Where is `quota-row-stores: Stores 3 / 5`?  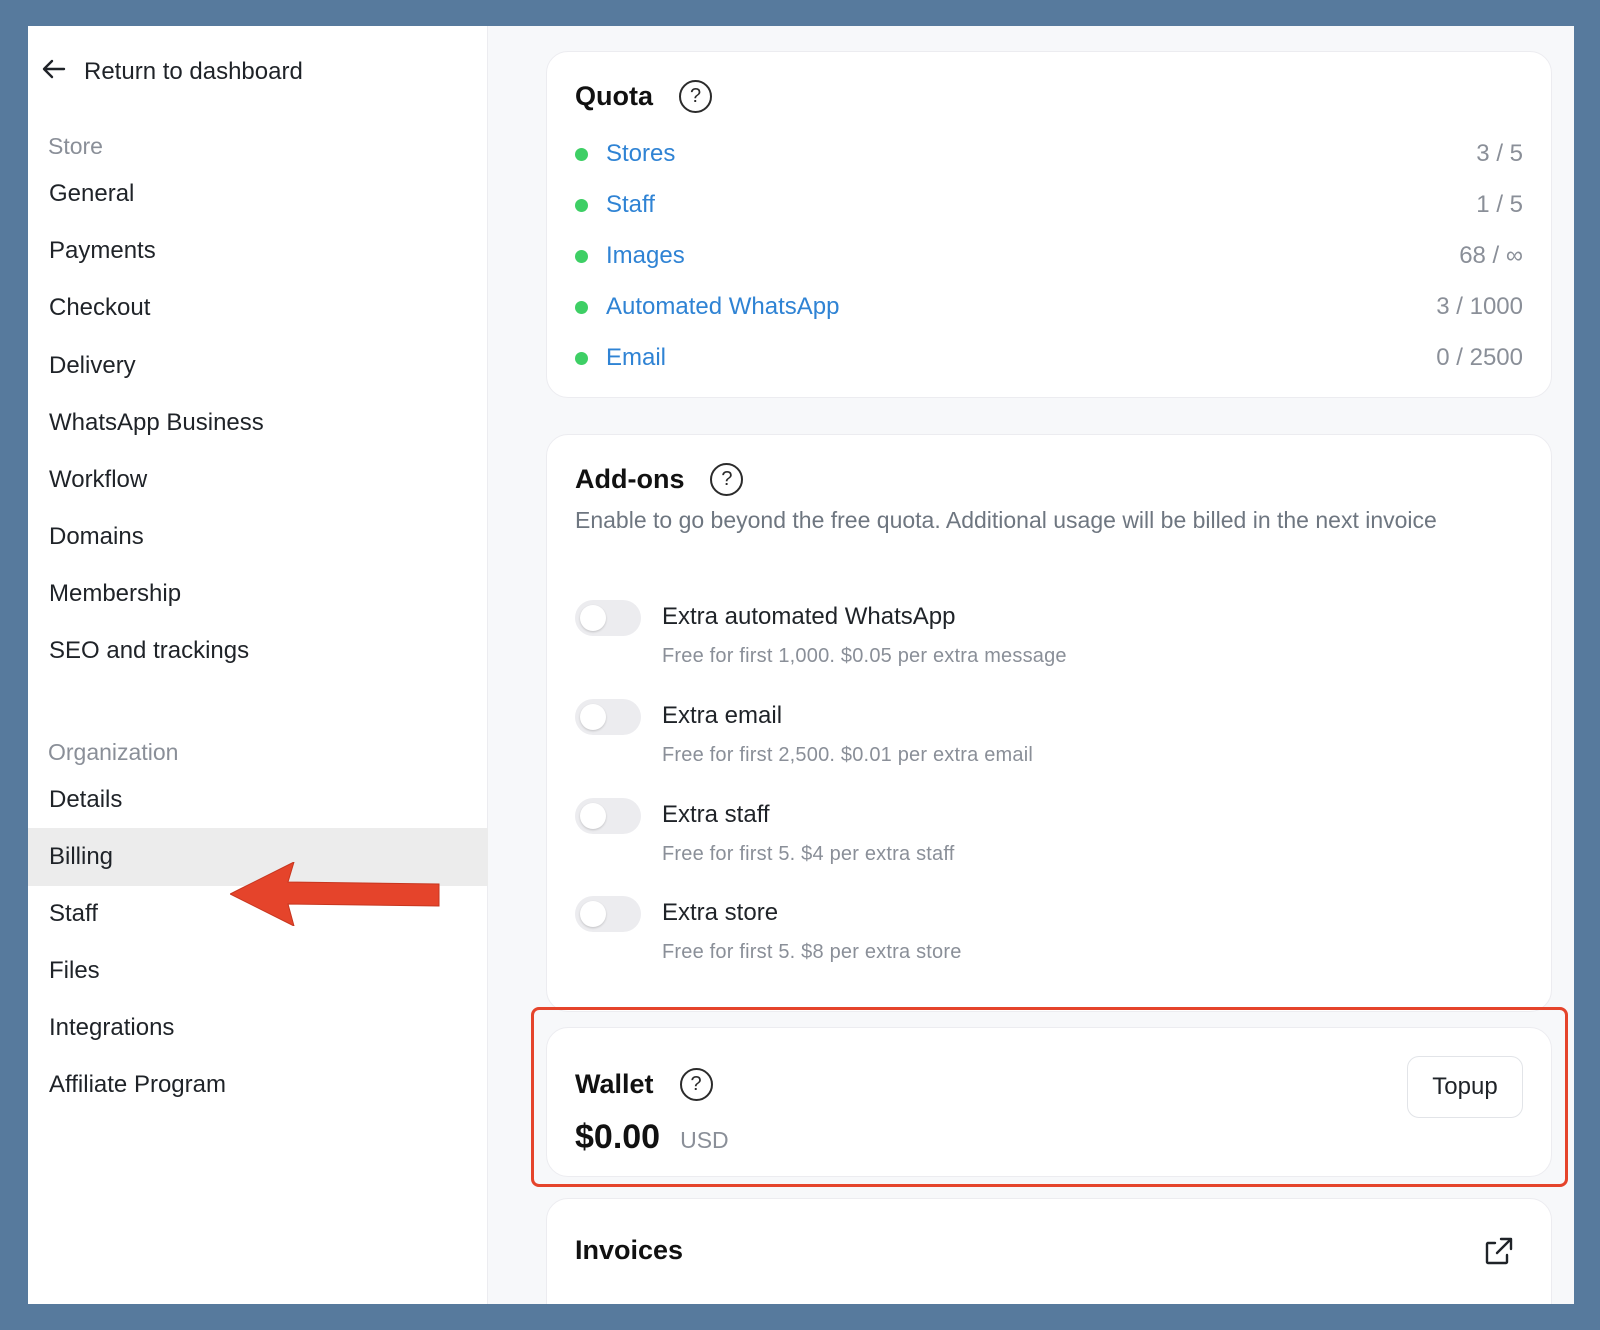 quota-row-stores: Stores 3 / 5 is located at coordinates (1049, 154).